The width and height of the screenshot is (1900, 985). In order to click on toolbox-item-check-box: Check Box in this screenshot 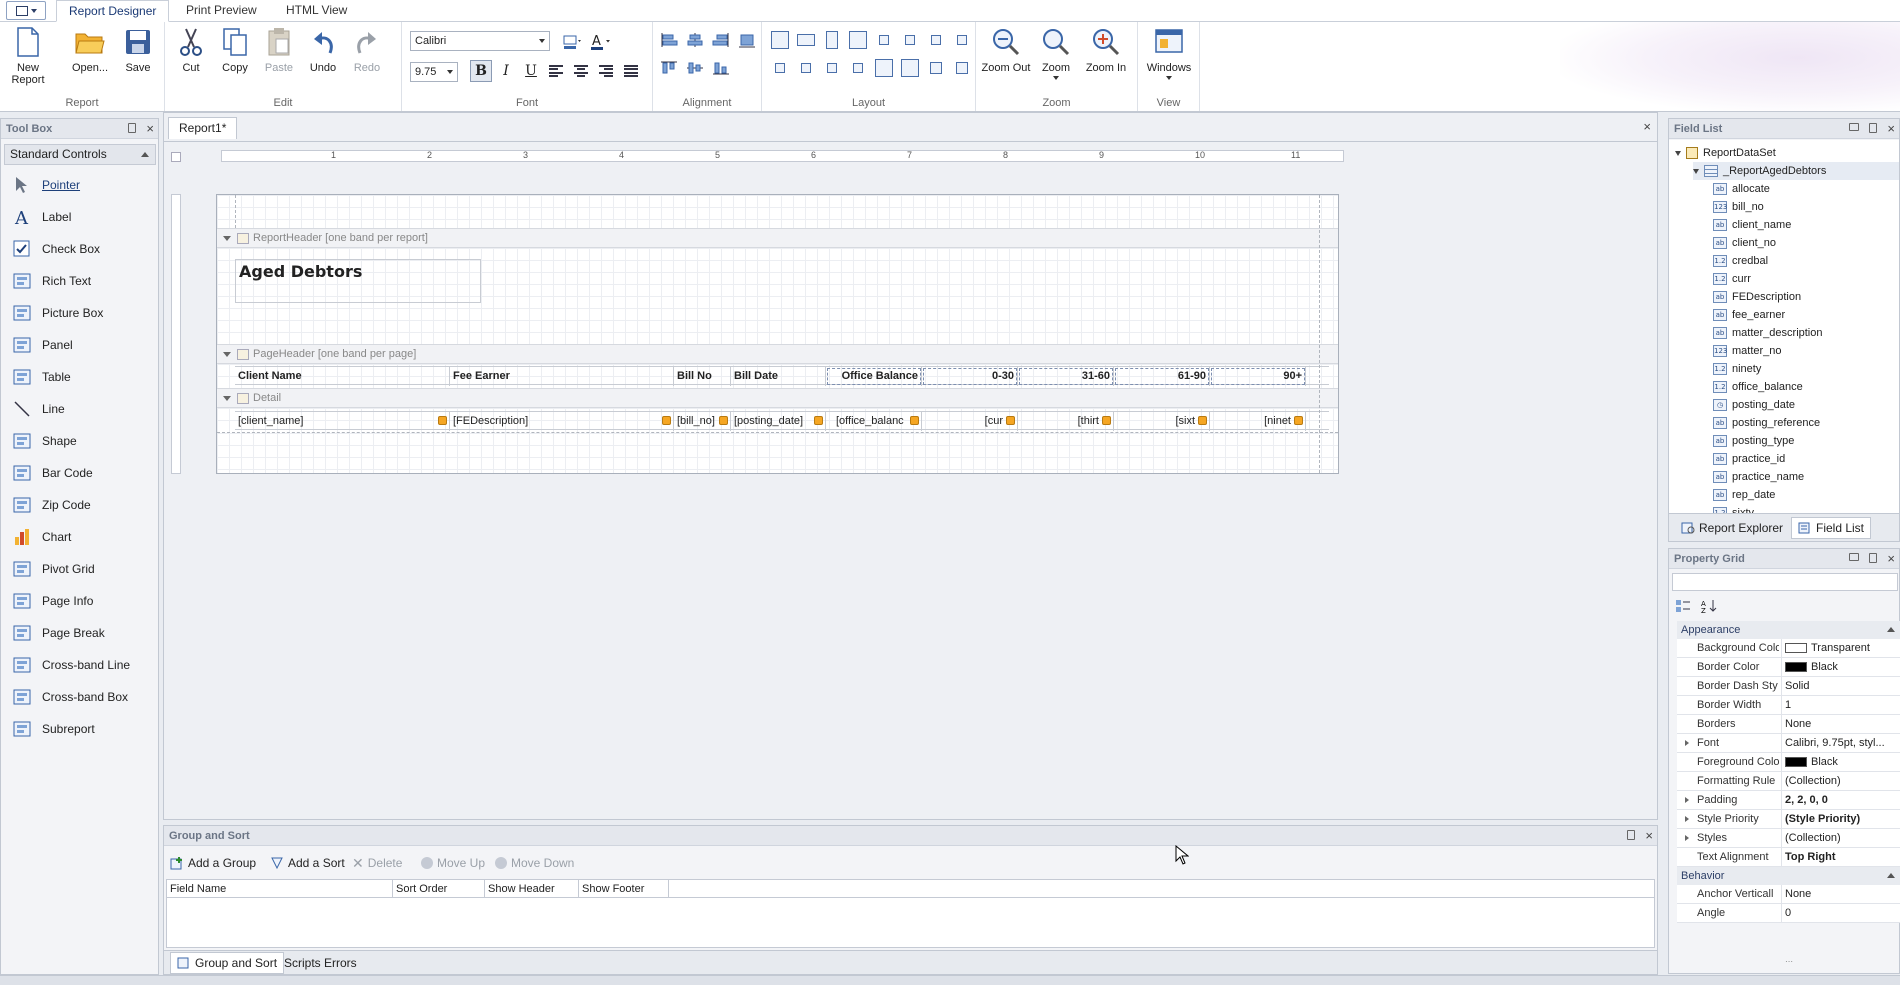, I will do `click(83, 249)`.